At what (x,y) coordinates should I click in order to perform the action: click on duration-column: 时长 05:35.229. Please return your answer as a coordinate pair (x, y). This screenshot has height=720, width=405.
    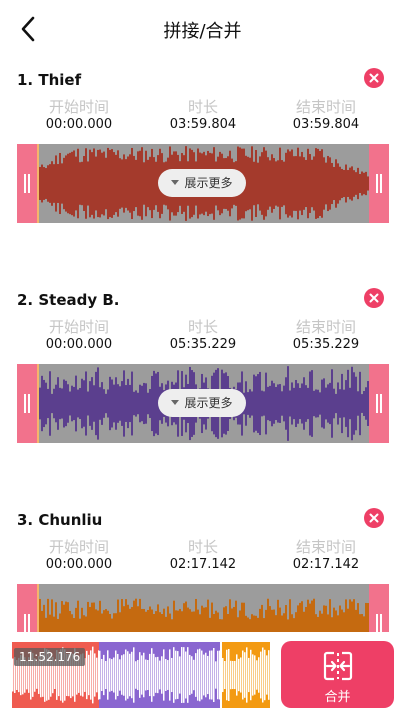
    Looking at the image, I should click on (203, 334).